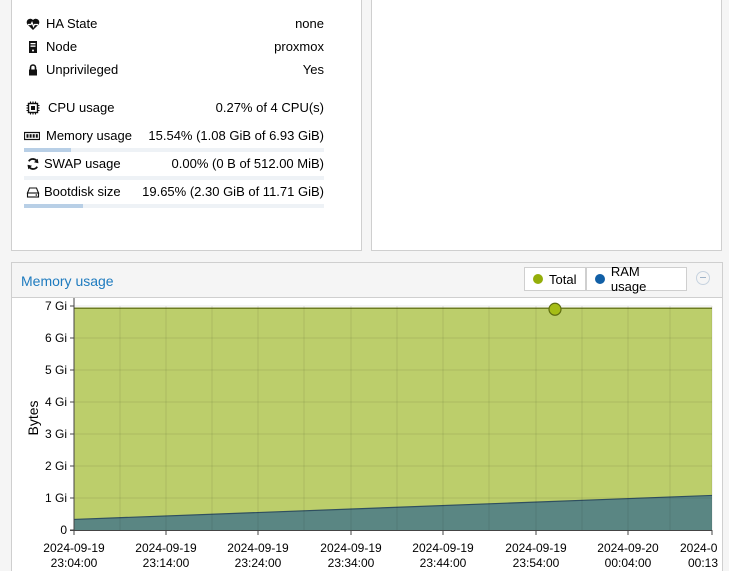  Describe the element at coordinates (74, 563) in the screenshot. I see `x-tick-label-time: 23:04:00` at that location.